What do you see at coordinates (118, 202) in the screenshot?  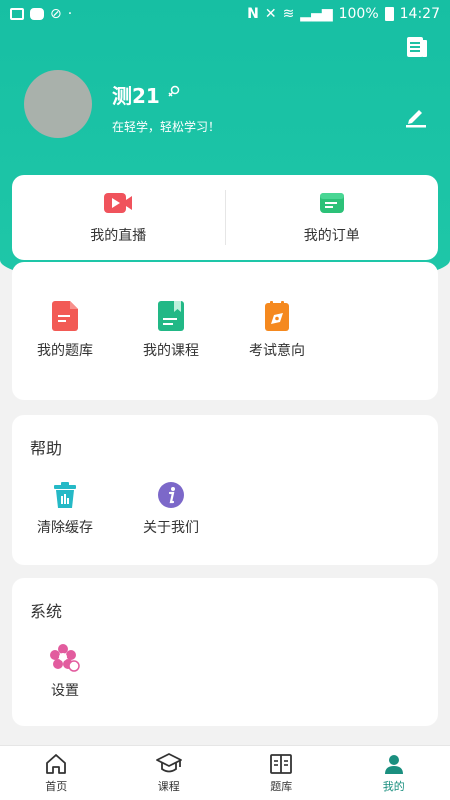 I see `video-camera-icon` at bounding box center [118, 202].